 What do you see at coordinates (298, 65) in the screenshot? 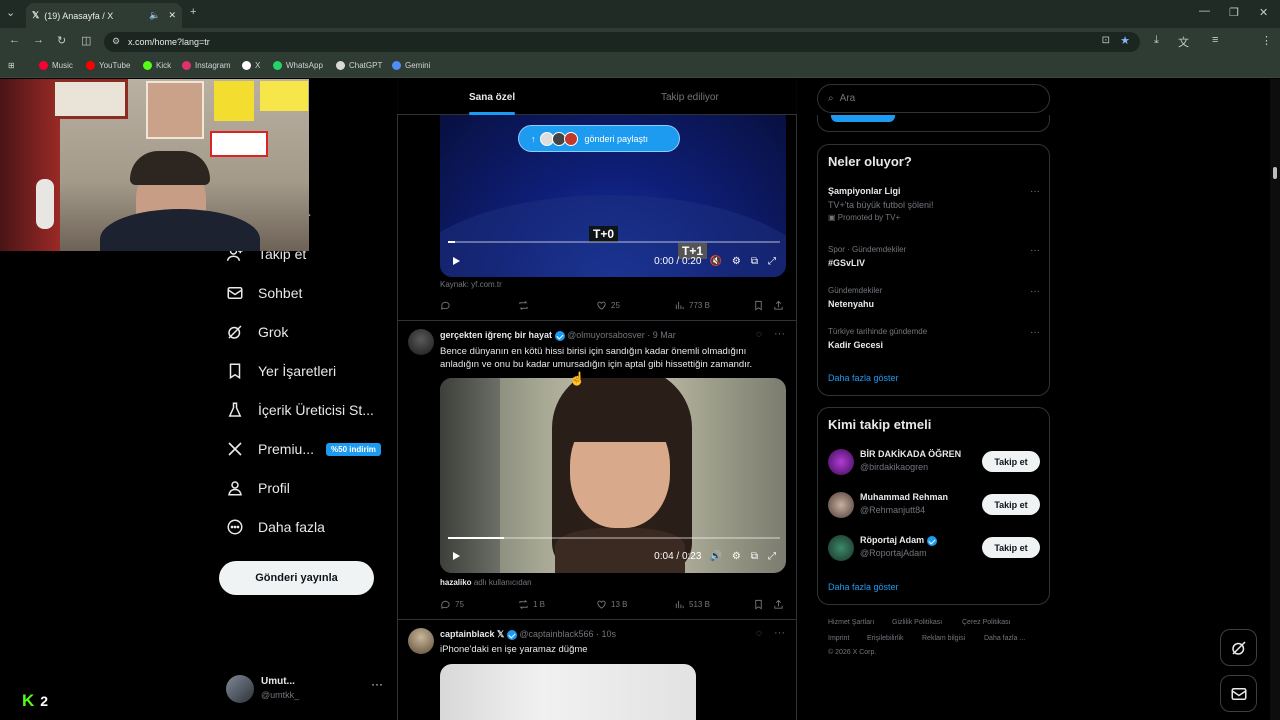
I see `bookmark-whatsapp: WhatsApp` at bounding box center [298, 65].